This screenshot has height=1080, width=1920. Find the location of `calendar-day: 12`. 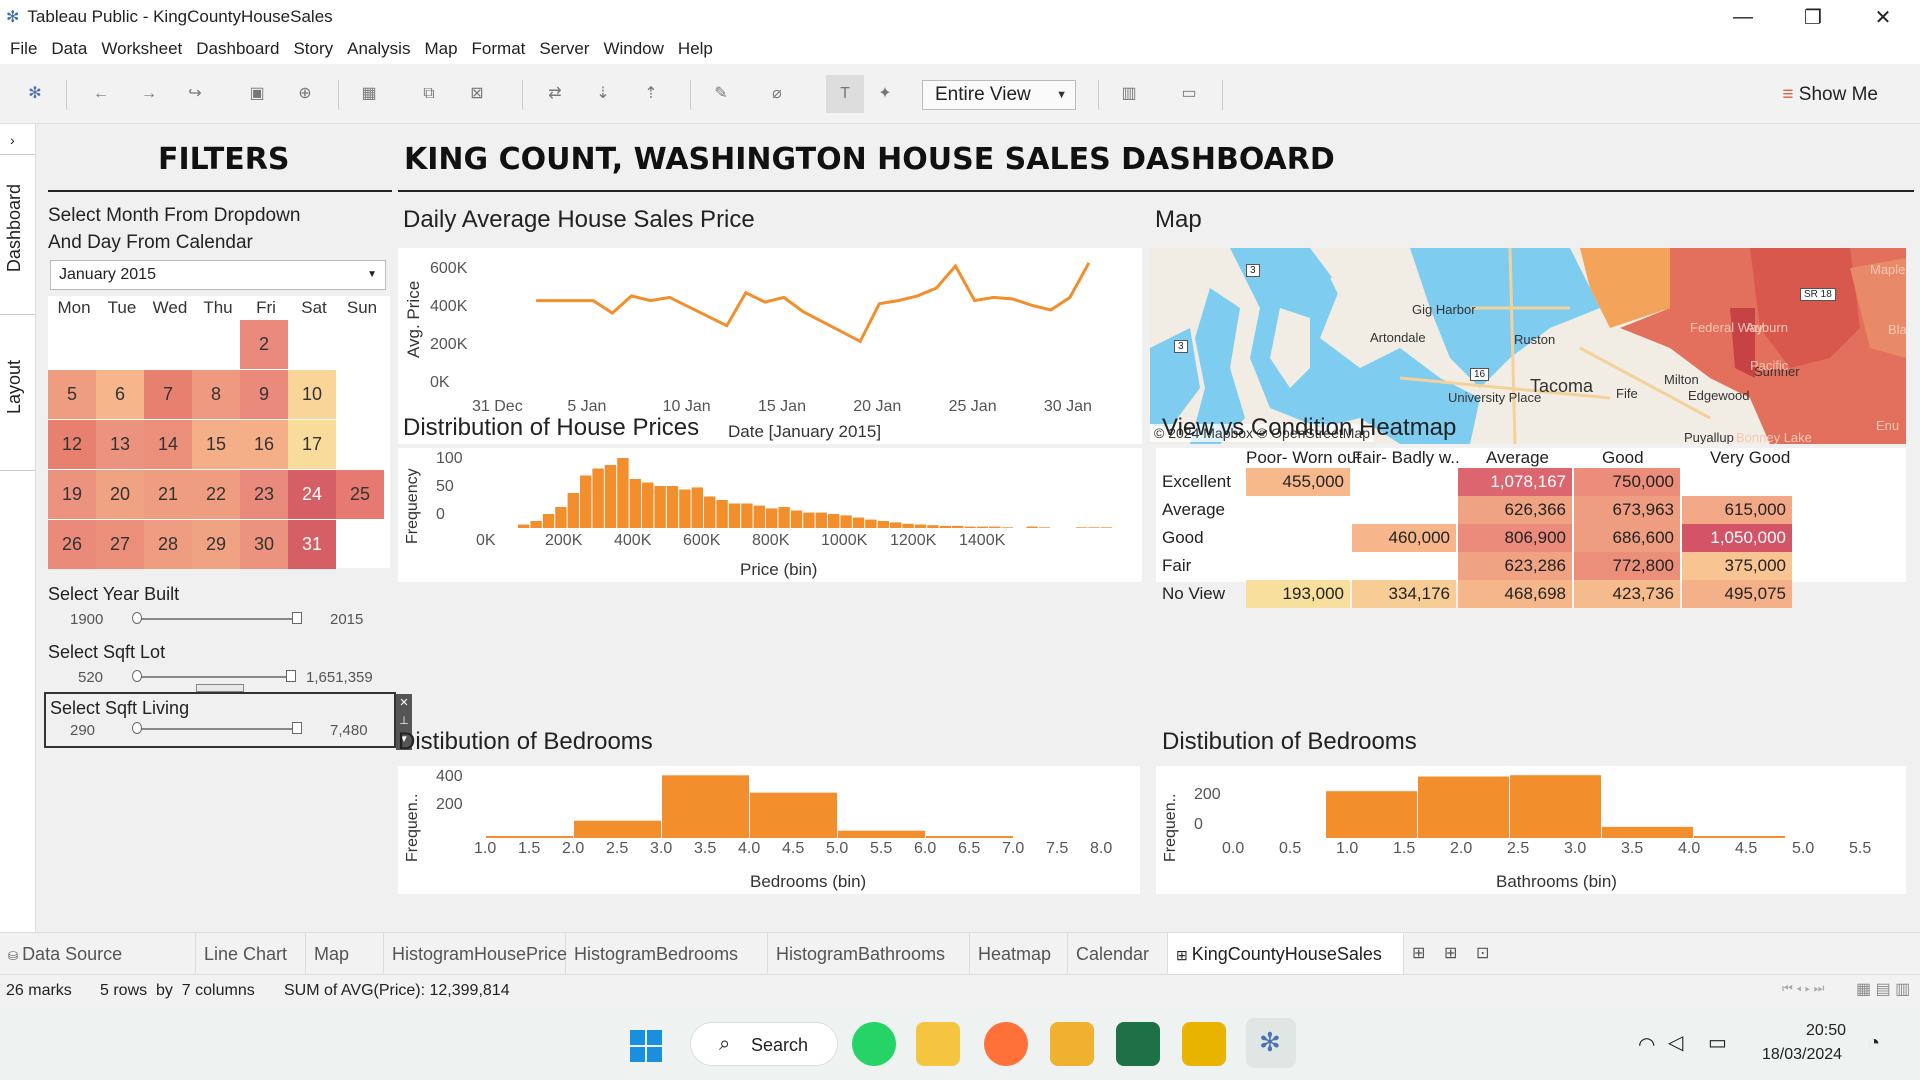

calendar-day: 12 is located at coordinates (72, 444).